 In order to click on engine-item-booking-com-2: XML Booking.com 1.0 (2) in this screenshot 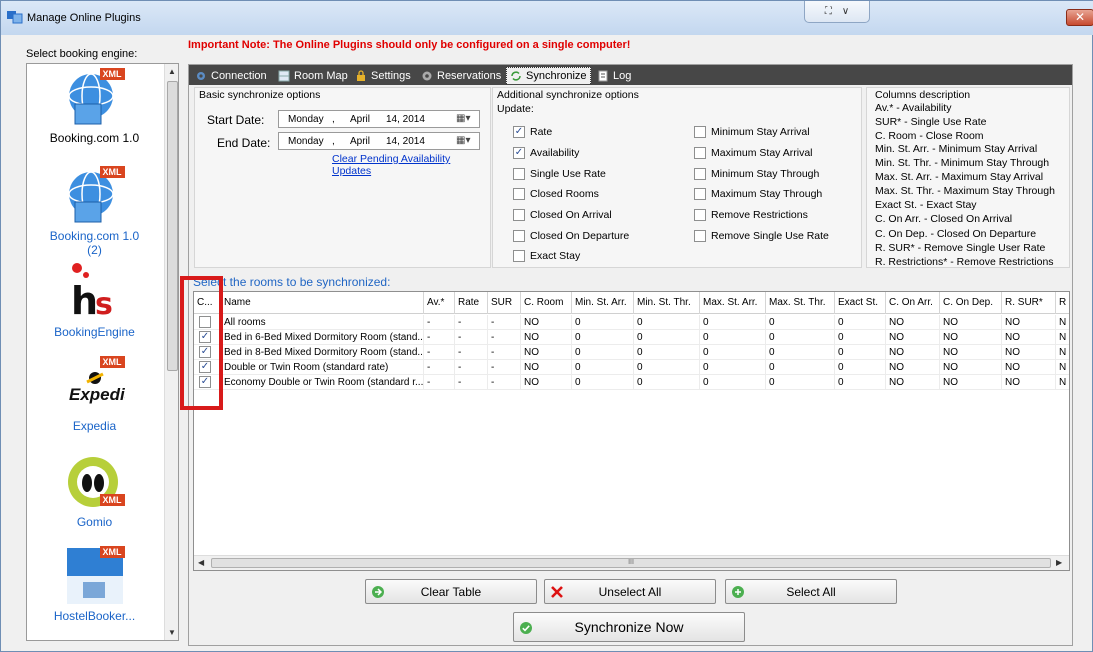, I will do `click(94, 211)`.